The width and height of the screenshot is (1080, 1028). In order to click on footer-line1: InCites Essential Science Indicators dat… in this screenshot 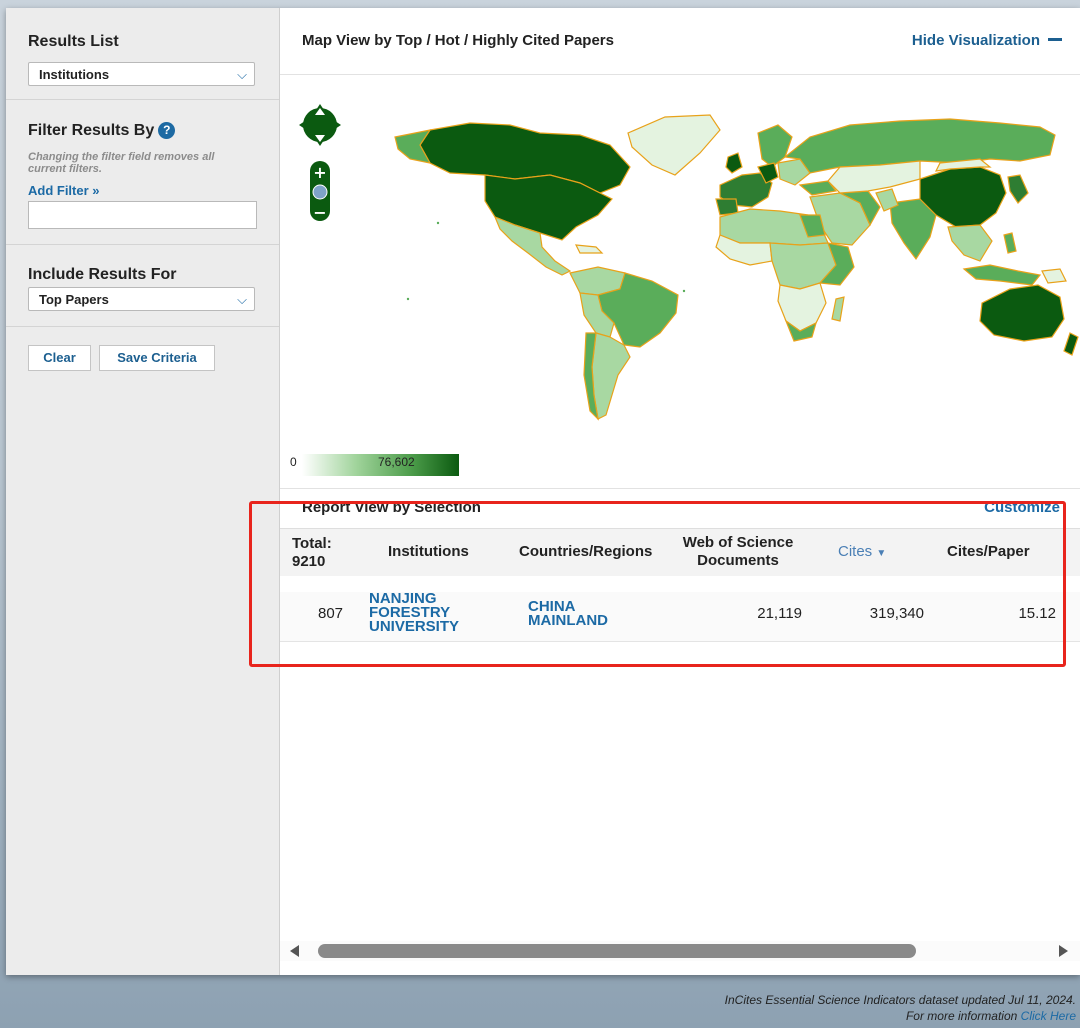, I will do `click(900, 1000)`.